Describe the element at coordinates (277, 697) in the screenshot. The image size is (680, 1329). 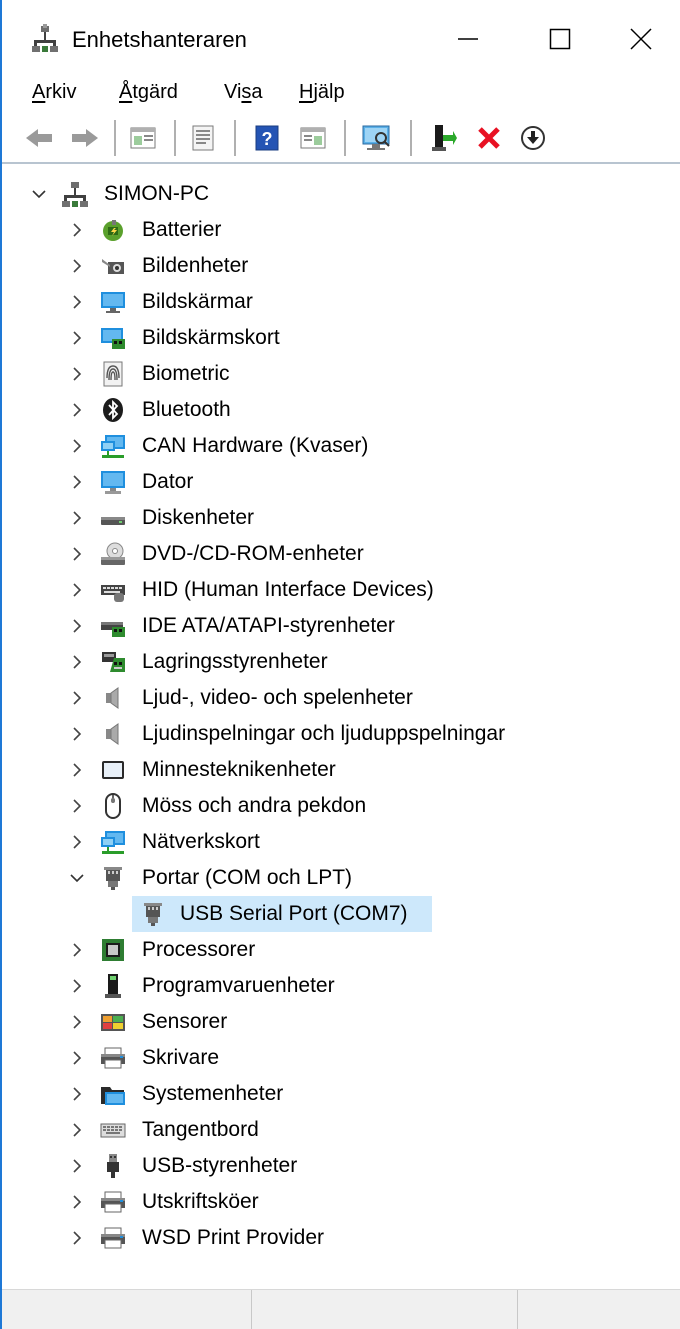
I see `tree-category-label: Ljud-, video- och spelenheter` at that location.